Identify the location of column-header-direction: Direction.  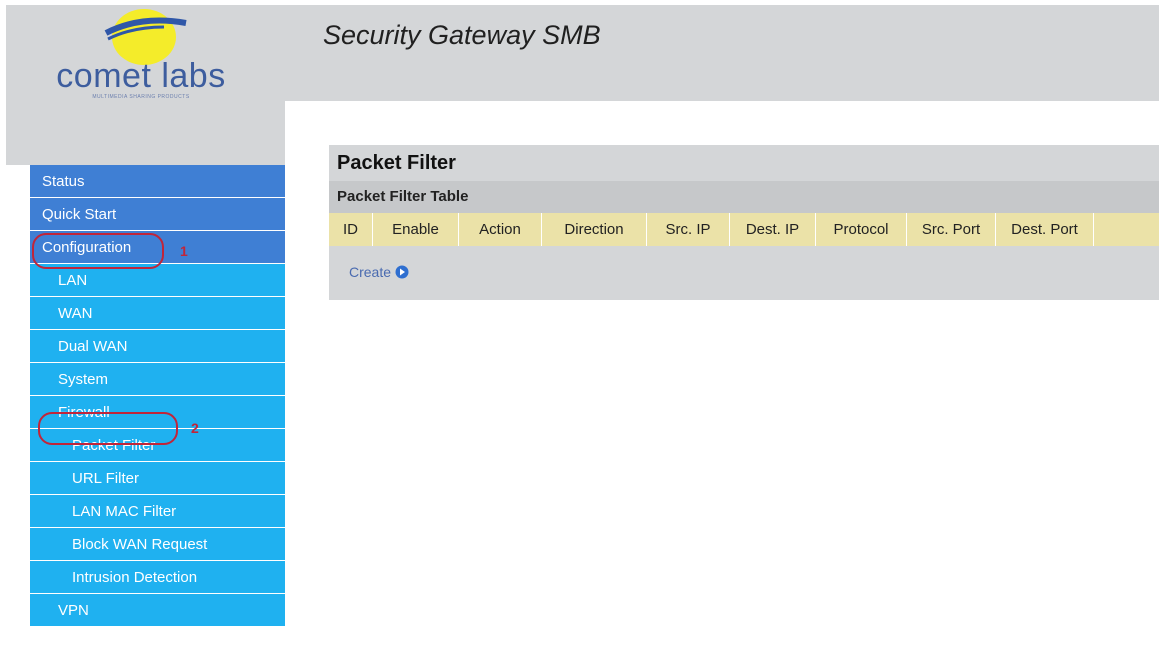
(594, 229).